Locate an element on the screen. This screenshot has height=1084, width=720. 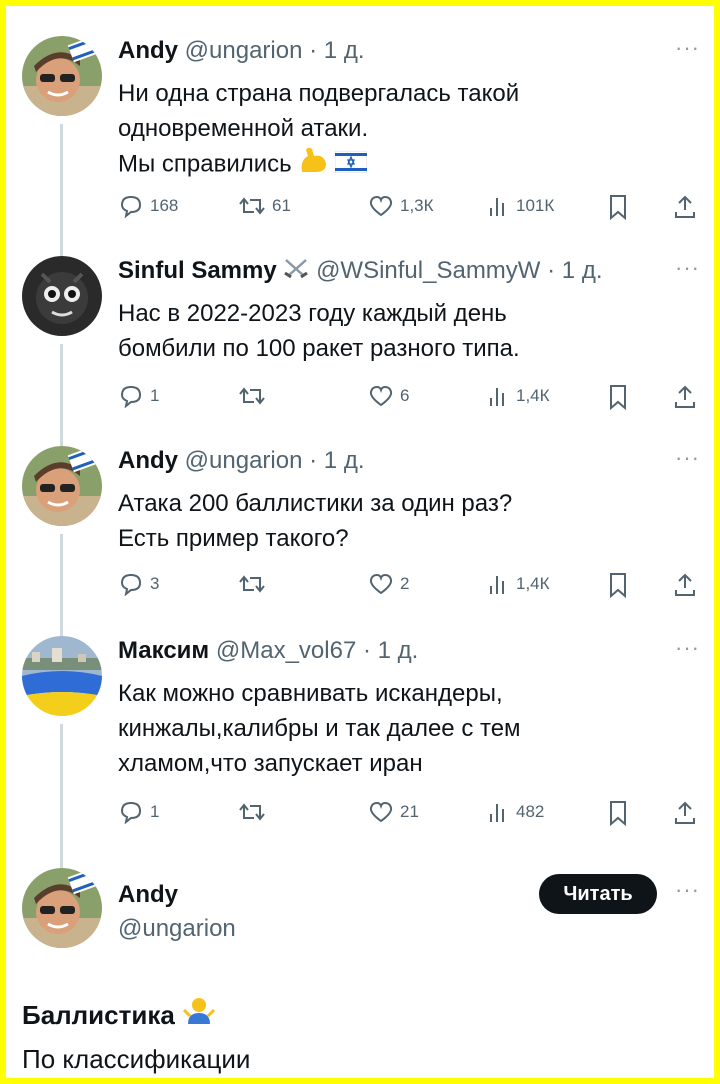
tweet-line: бомбили по 100 ракет разного типа. is located at coordinates (319, 348).